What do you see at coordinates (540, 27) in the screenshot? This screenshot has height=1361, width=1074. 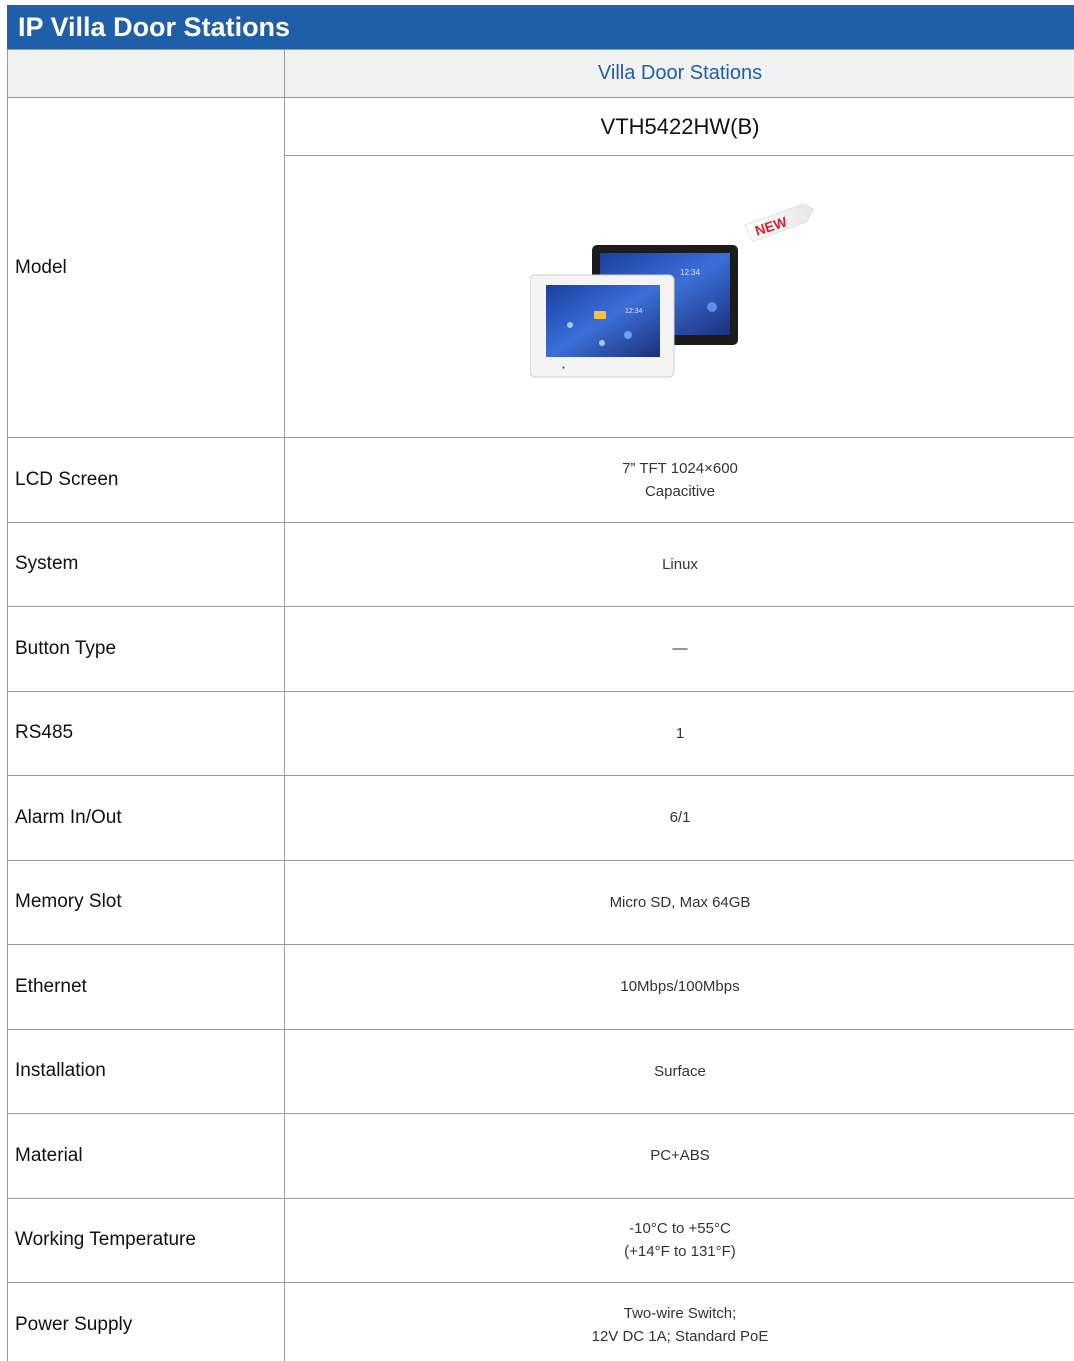 I see `page-title: IP Villa Door Stations` at bounding box center [540, 27].